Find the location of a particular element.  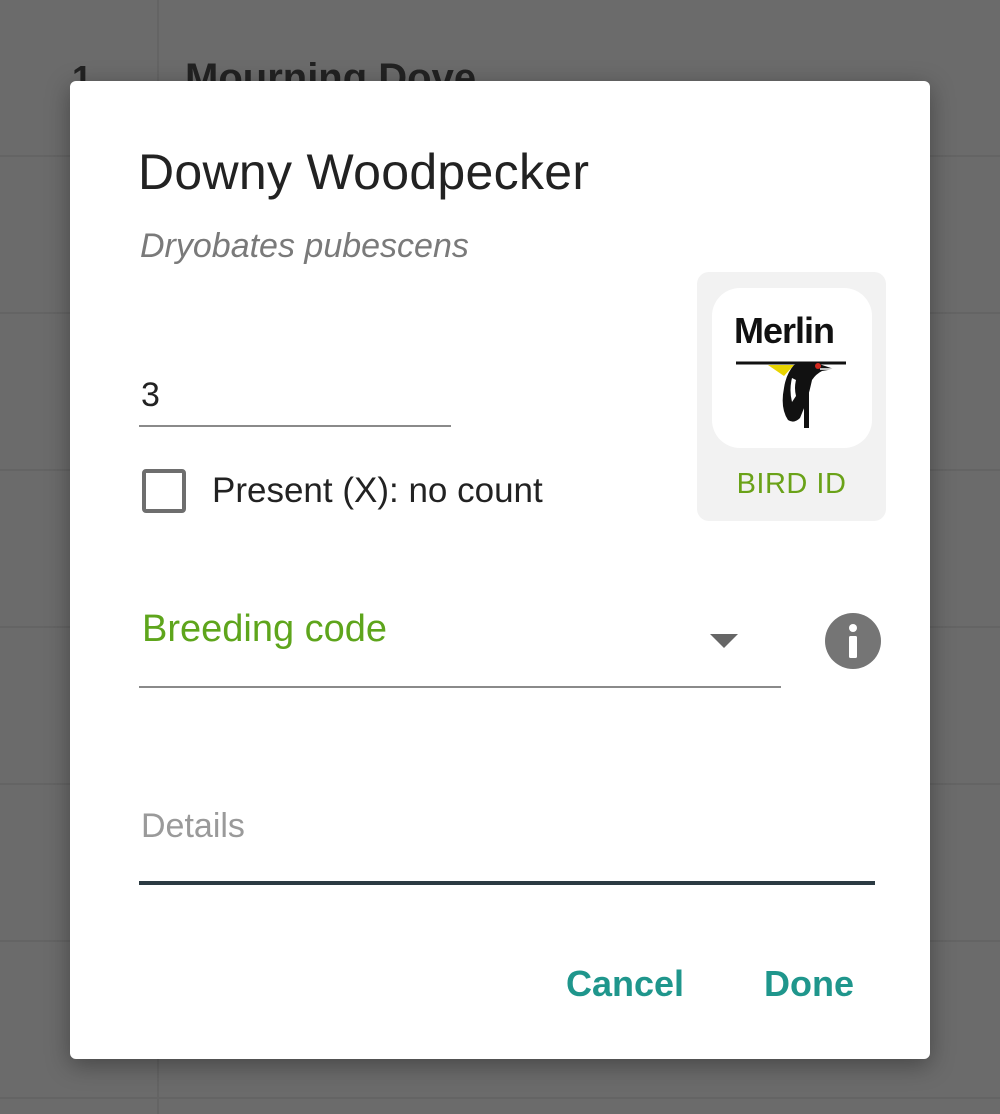

breeding-code-dropdown: Breeding code is located at coordinates (460, 637).